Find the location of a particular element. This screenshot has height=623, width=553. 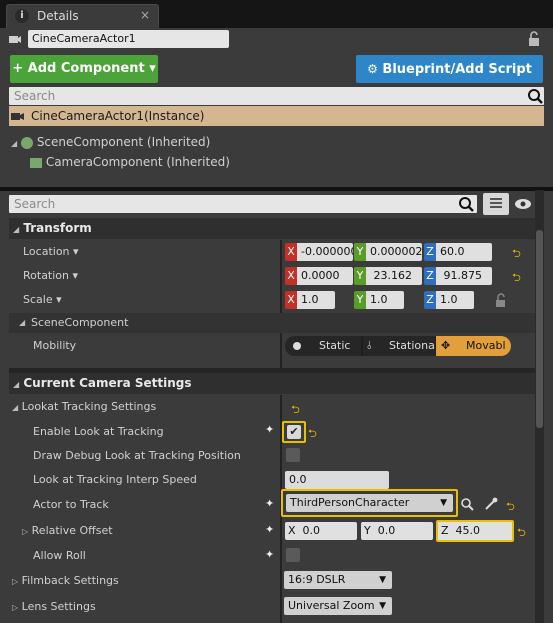

scene-component-sublabel: SceneComponent is located at coordinates (80, 322).